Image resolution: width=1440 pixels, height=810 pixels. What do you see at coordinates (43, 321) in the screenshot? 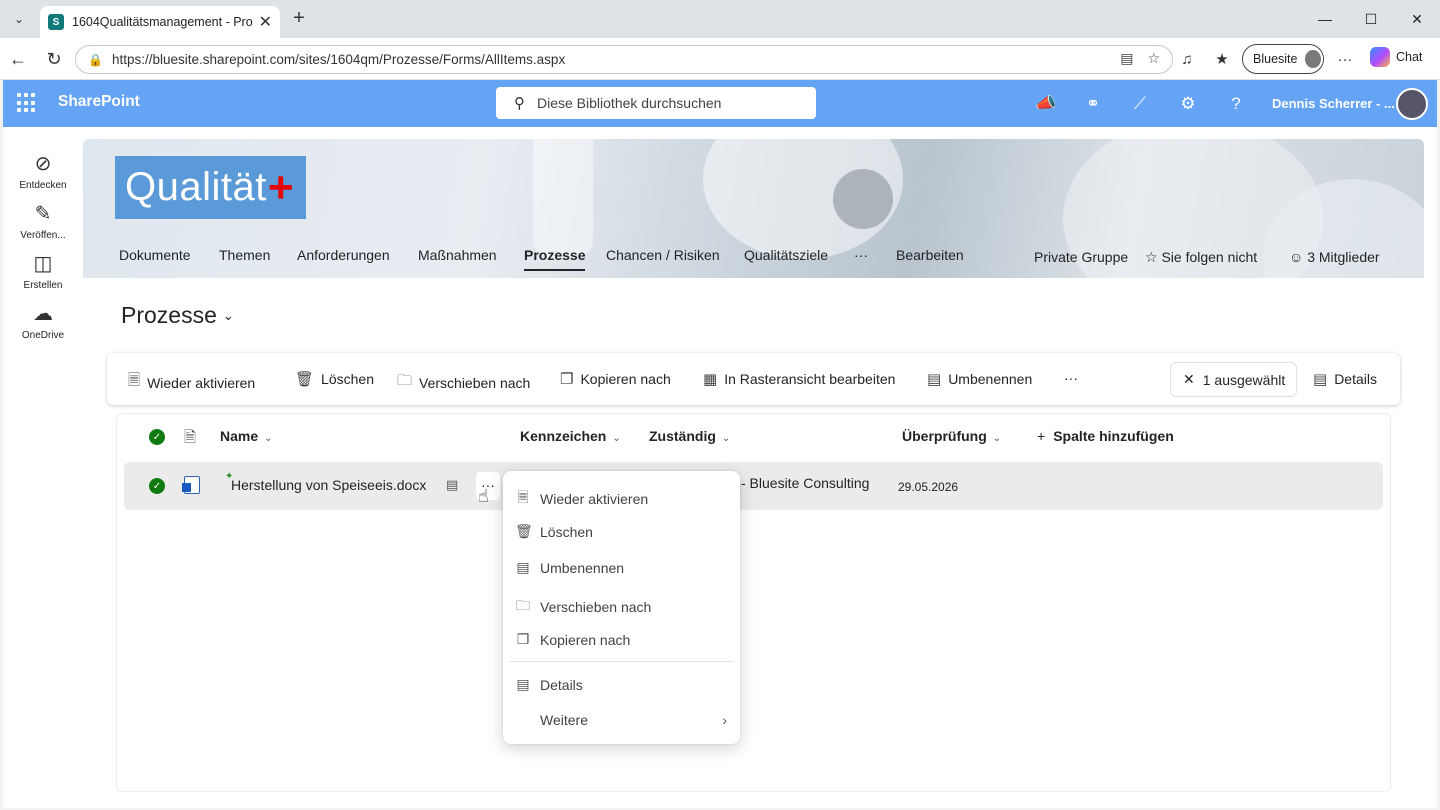
I see `rail-item-onedrive: ☁ OneDrive` at bounding box center [43, 321].